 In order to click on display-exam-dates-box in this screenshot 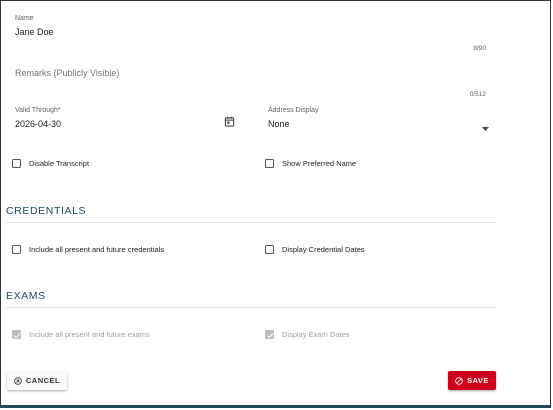, I will do `click(269, 334)`.